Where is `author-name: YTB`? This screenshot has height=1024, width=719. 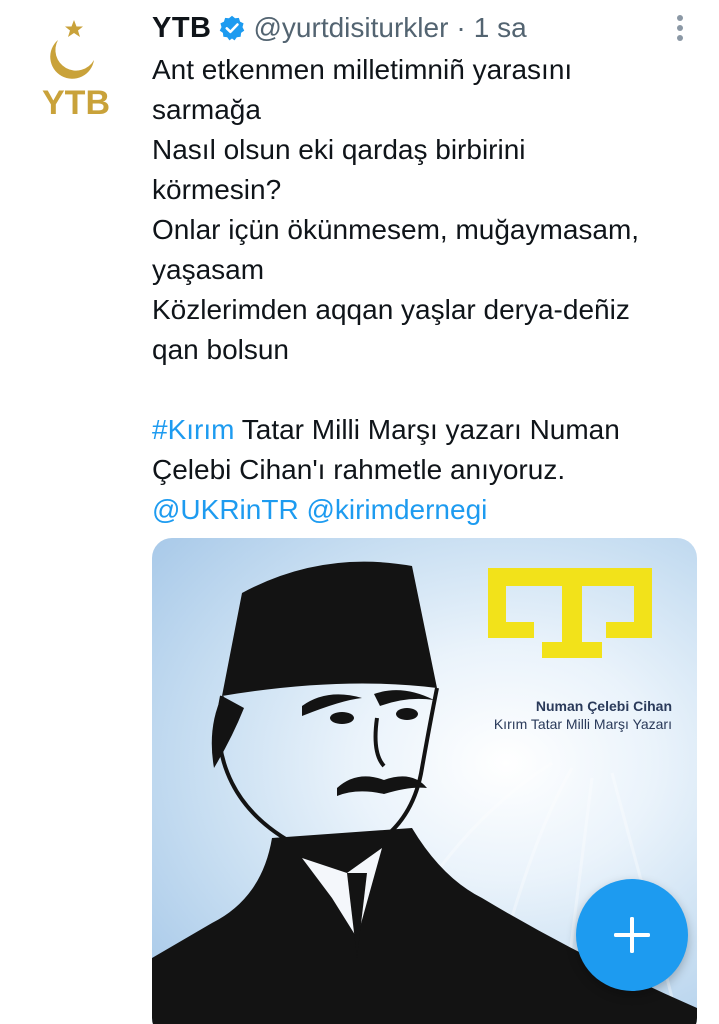
author-name: YTB is located at coordinates (182, 28).